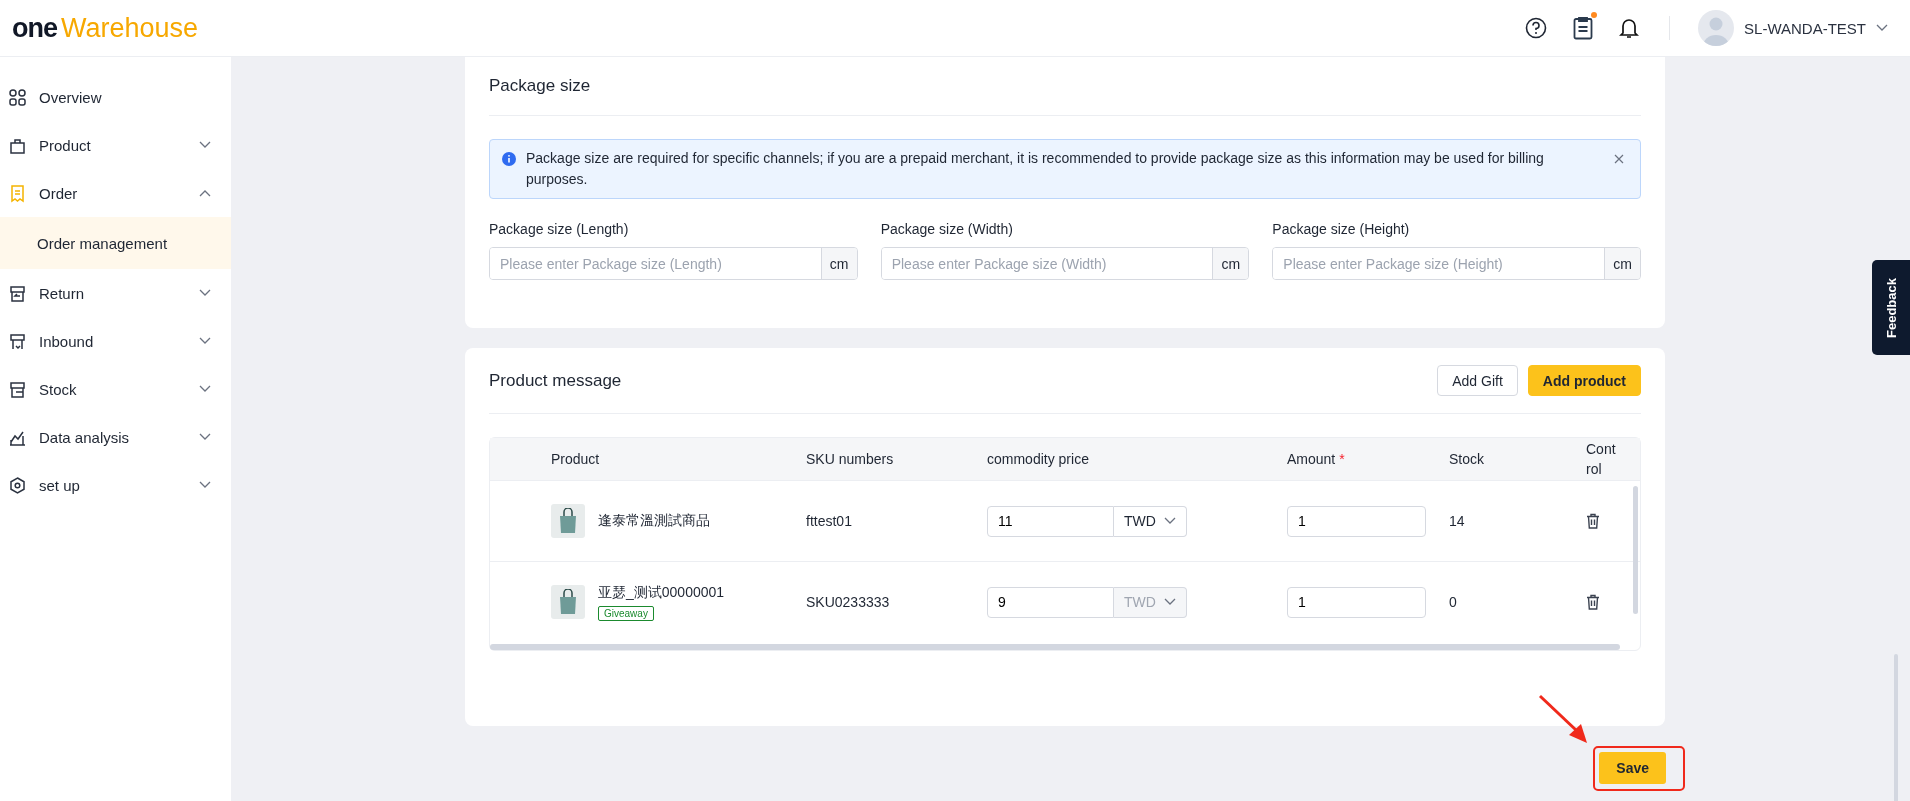  I want to click on table-cell-text: 0, so click(1453, 602).